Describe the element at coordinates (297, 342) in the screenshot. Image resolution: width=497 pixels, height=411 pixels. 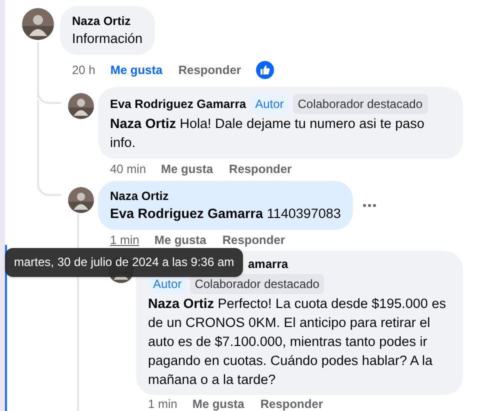
I see `comment-text: Naza Ortiz Perfecto! La cuota desde $195.000 es de un CRONOS 0KM. El anticipo para retirar el auto es de $7.100.000, mientras tanto podes ir pagando en cuotas. Cuándo podes hablar? A la mañana o a la tarde?` at that location.